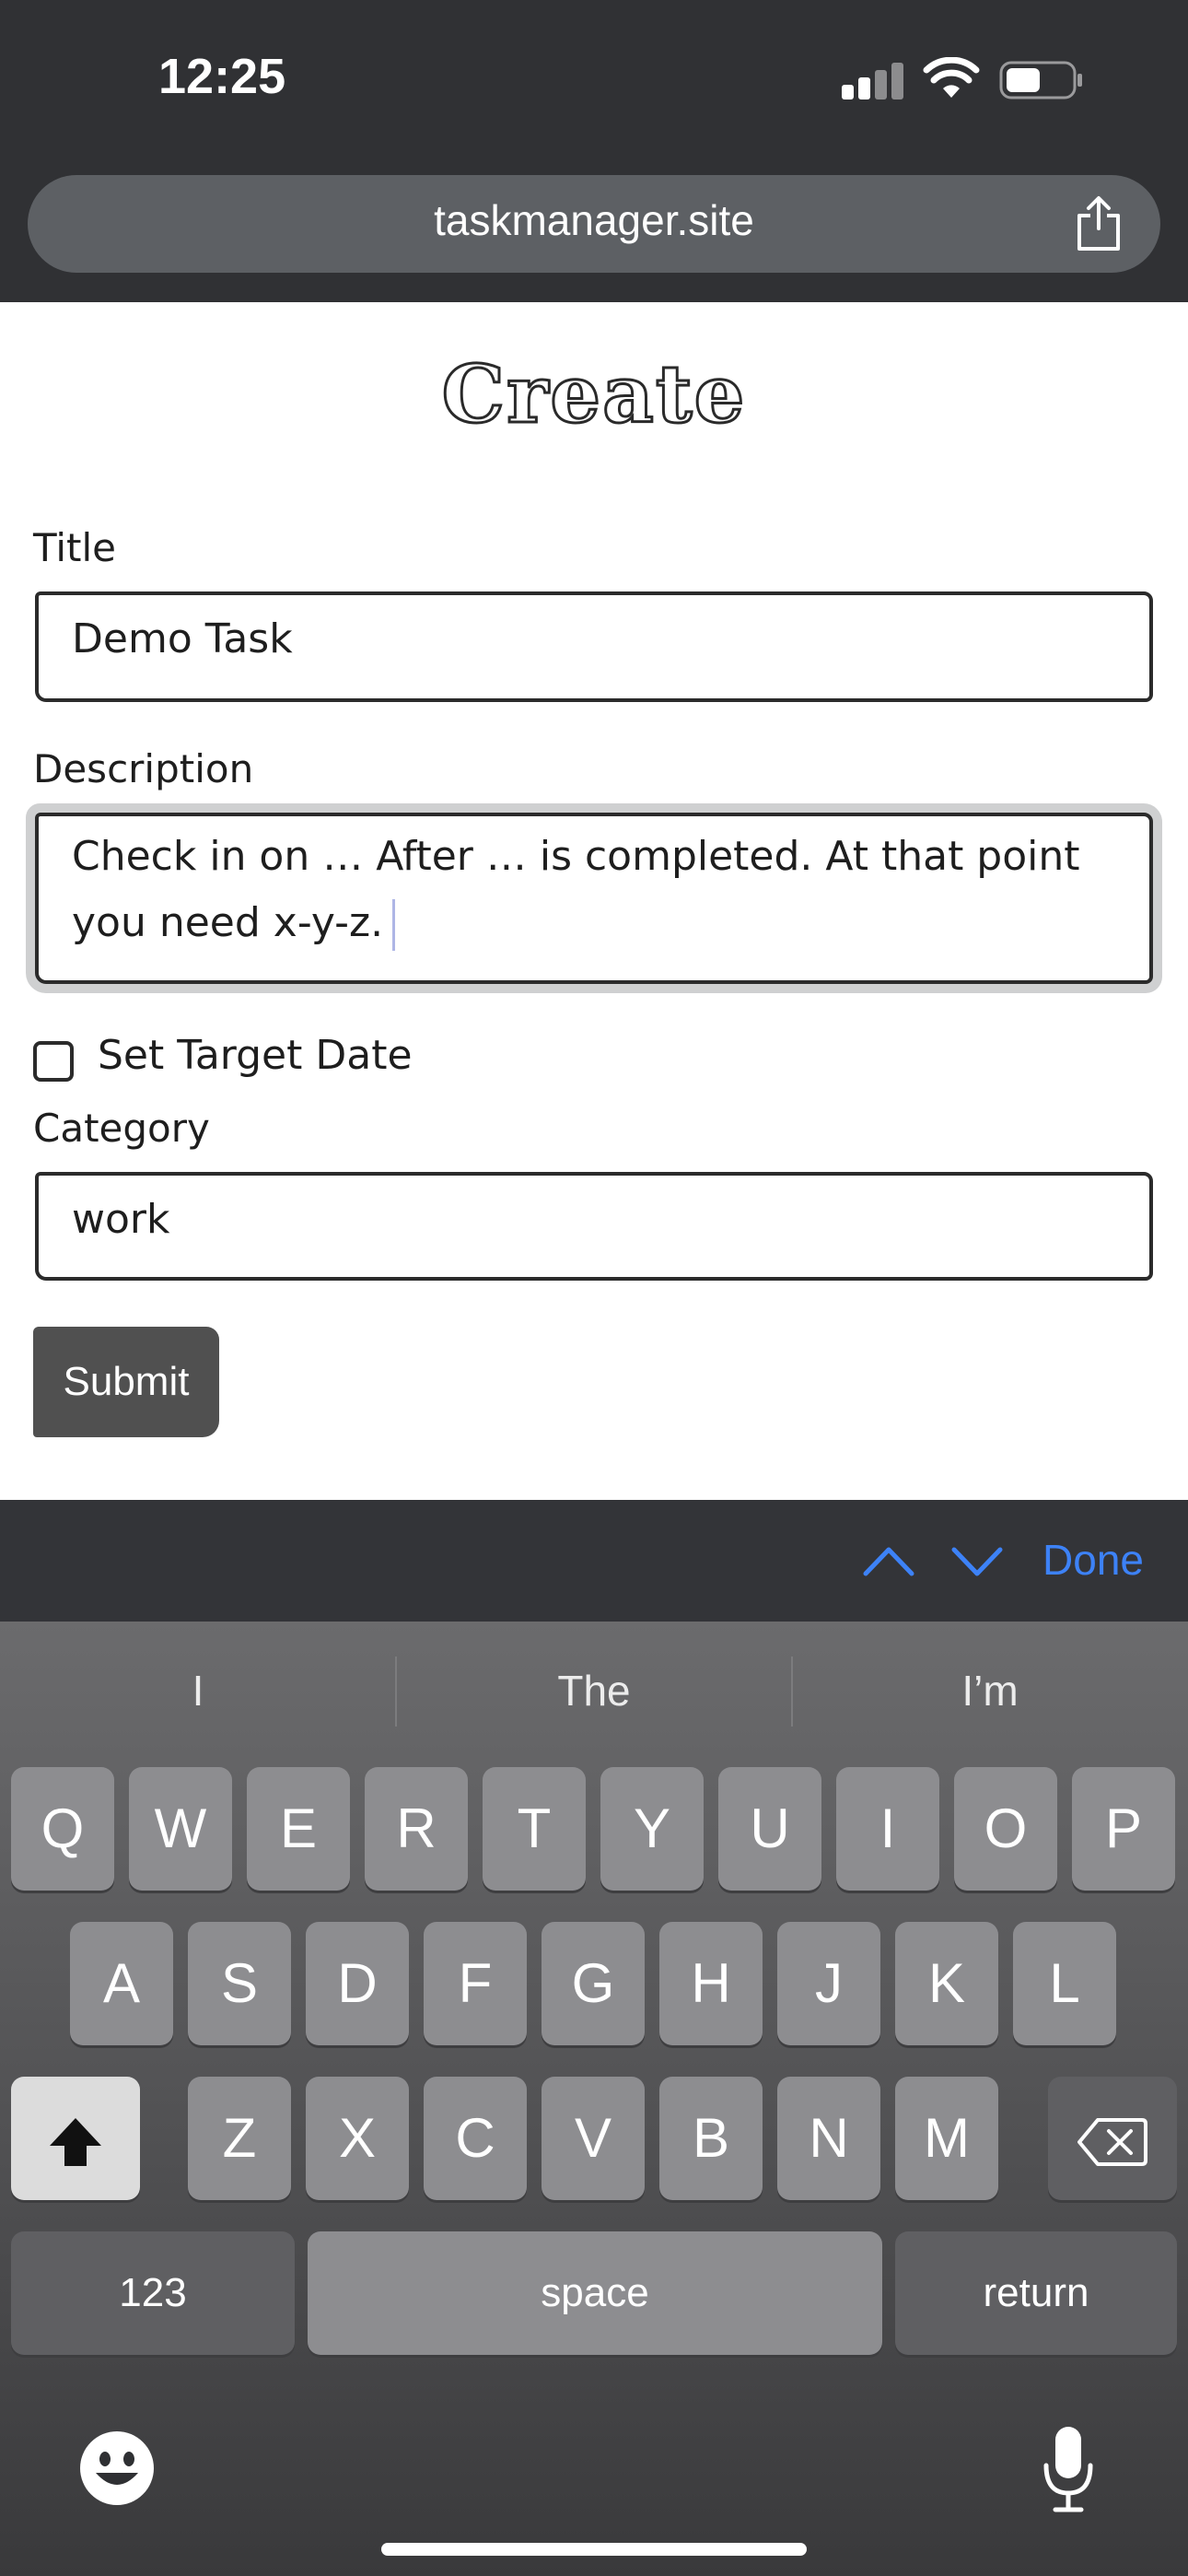 This screenshot has height=2576, width=1188. What do you see at coordinates (75, 547) in the screenshot?
I see `title-label: Title` at bounding box center [75, 547].